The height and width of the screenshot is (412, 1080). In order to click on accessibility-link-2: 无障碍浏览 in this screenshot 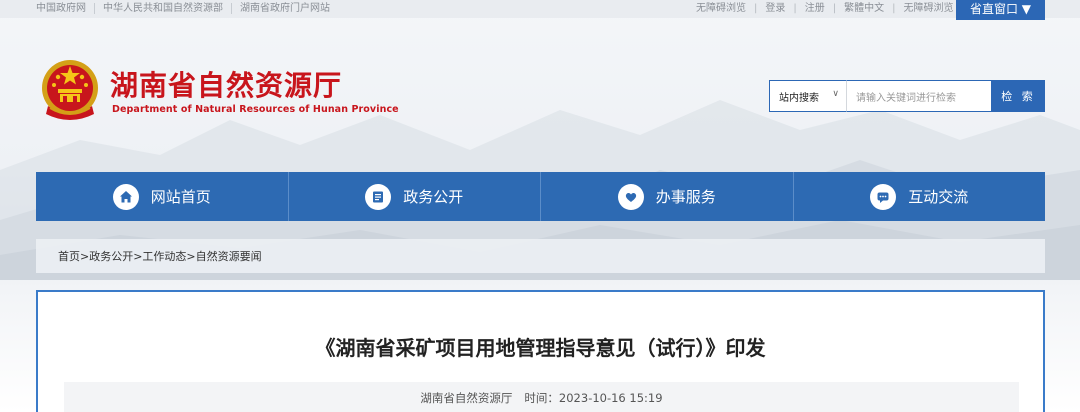, I will do `click(929, 8)`.